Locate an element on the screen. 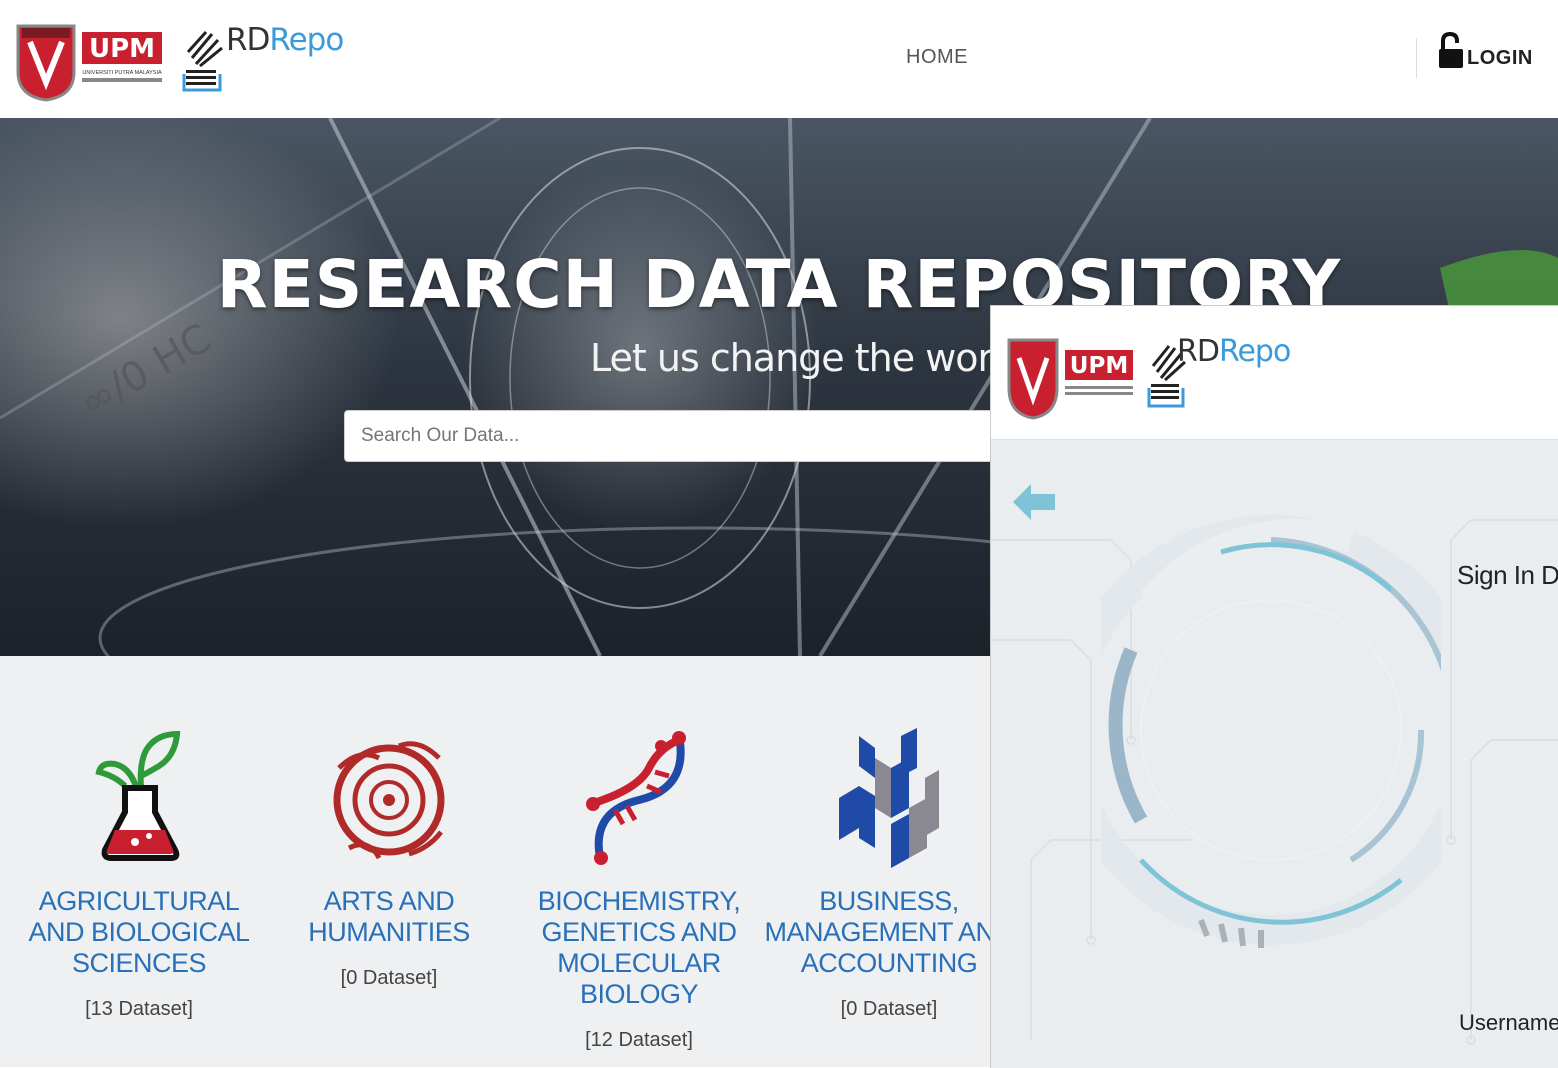 Image resolution: width=1558 pixels, height=1068 pixels. rdrepo-emblem-icon is located at coordinates (202, 61).